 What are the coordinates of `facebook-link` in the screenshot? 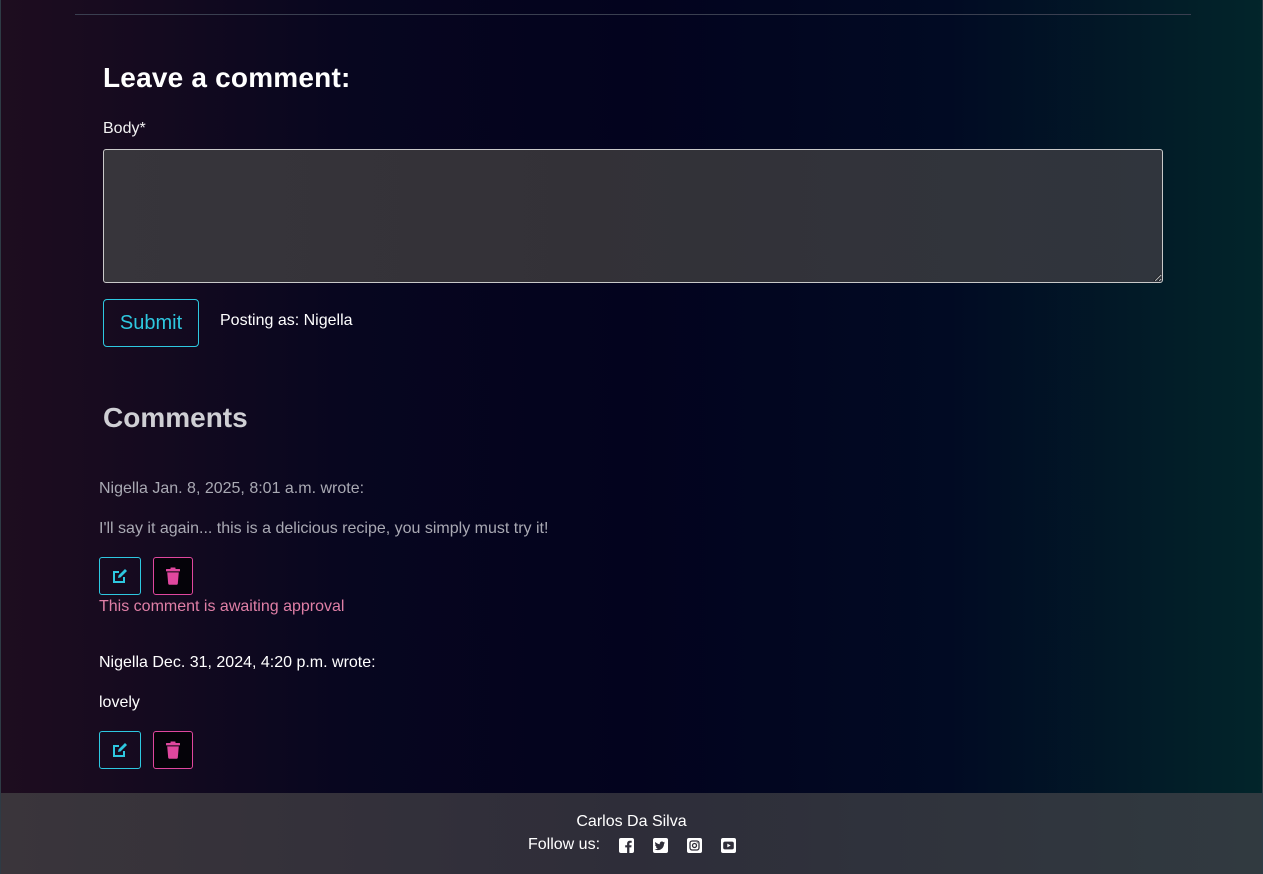 It's located at (626, 845).